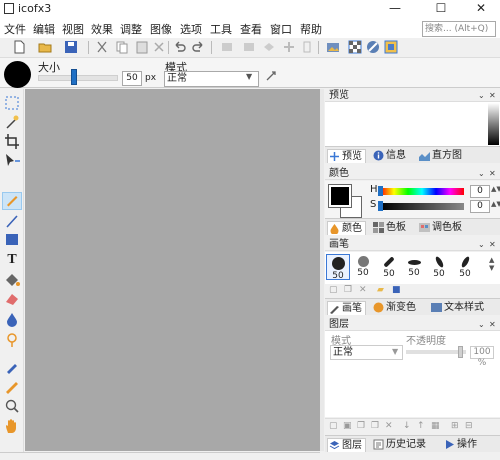  What do you see at coordinates (307, 47) in the screenshot?
I see `device-icon` at bounding box center [307, 47].